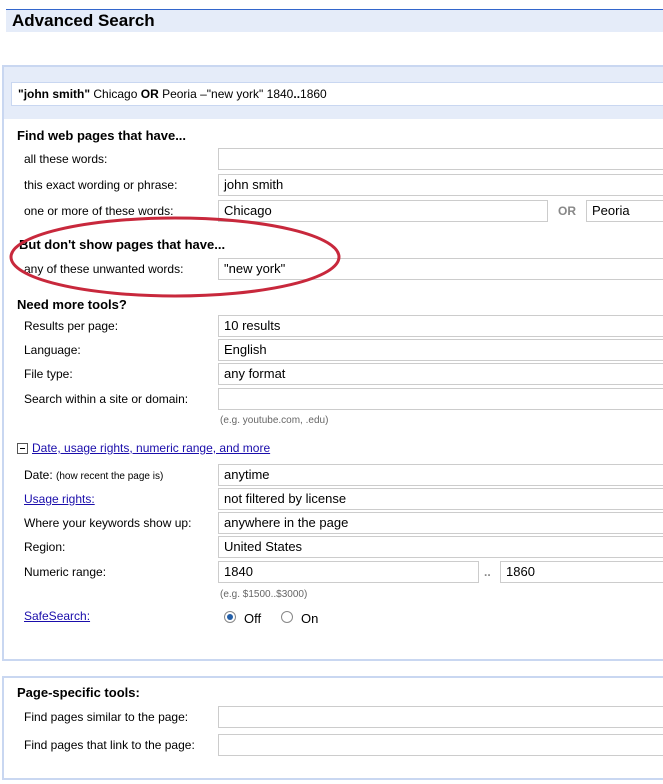 This screenshot has width=663, height=784. What do you see at coordinates (94, 475) in the screenshot?
I see `date-label: Date: (how recent the page is)` at bounding box center [94, 475].